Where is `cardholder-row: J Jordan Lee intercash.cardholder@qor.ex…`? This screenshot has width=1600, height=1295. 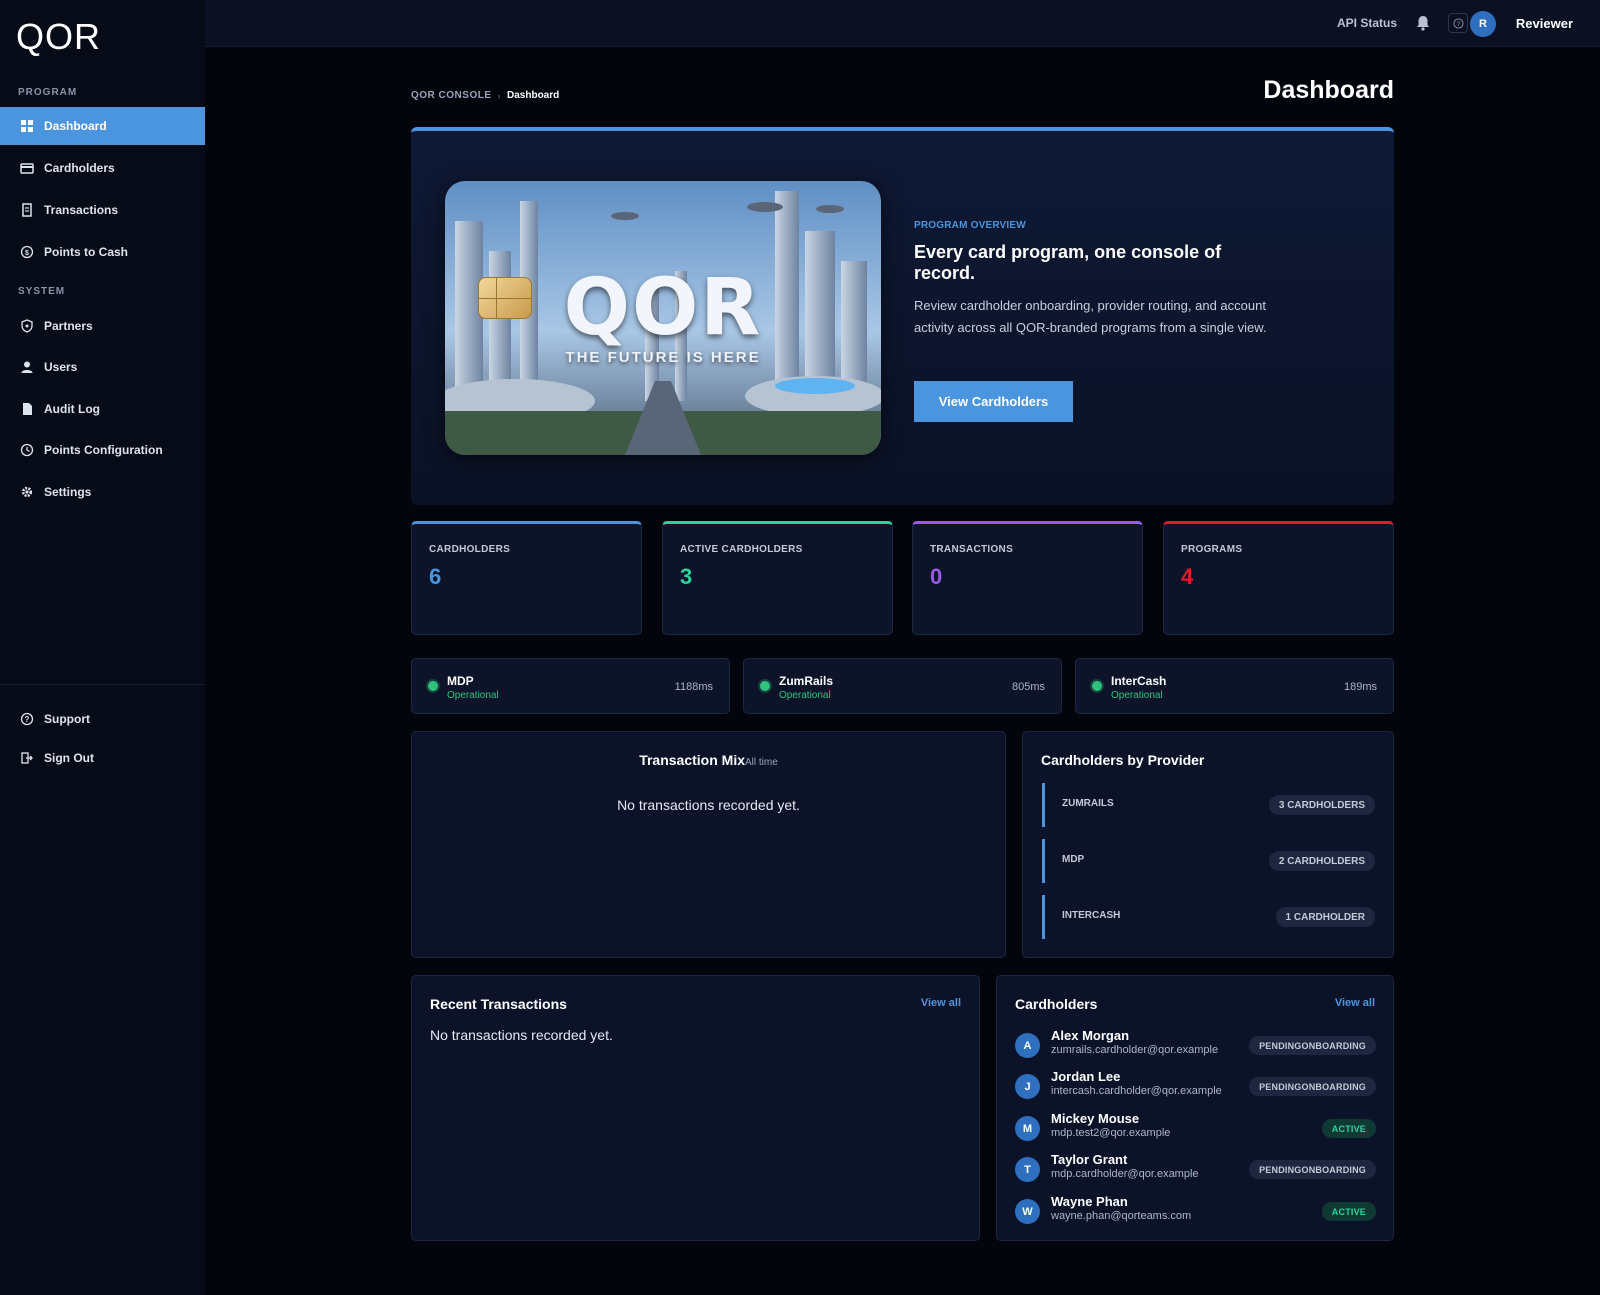
cardholder-row: J Jordan Lee intercash.cardholder@qor.ex… is located at coordinates (1195, 1085).